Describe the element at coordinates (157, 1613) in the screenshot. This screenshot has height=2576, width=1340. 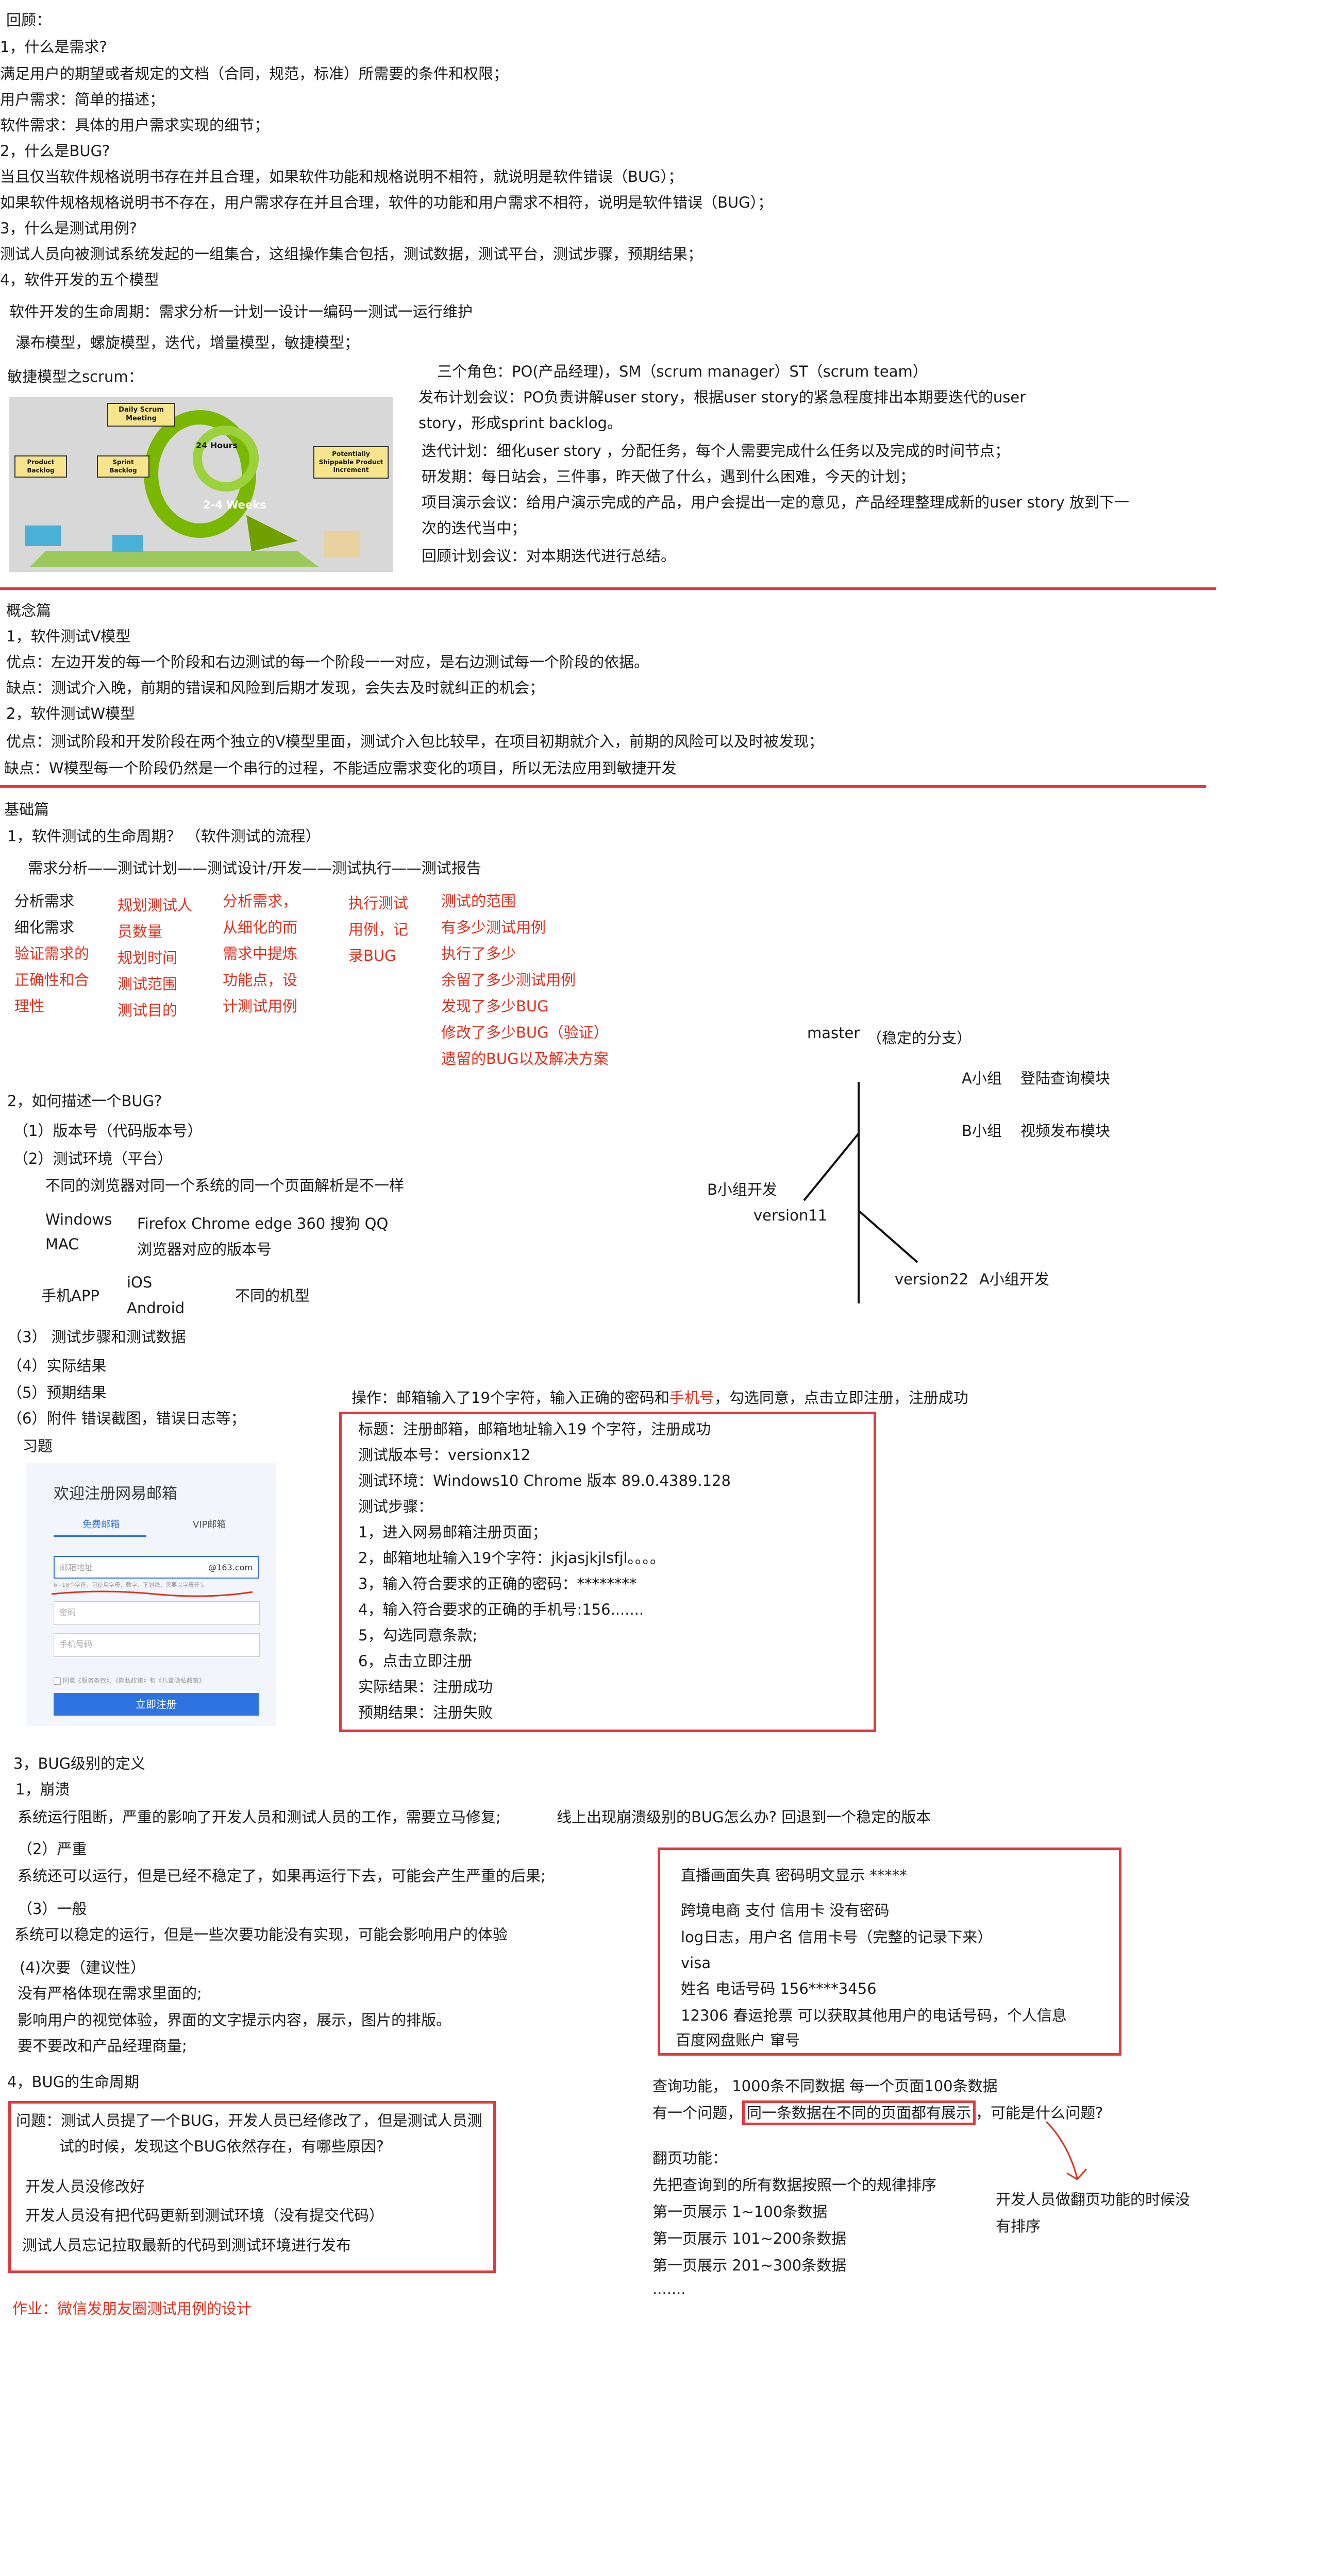
I see `password-field: 密码` at that location.